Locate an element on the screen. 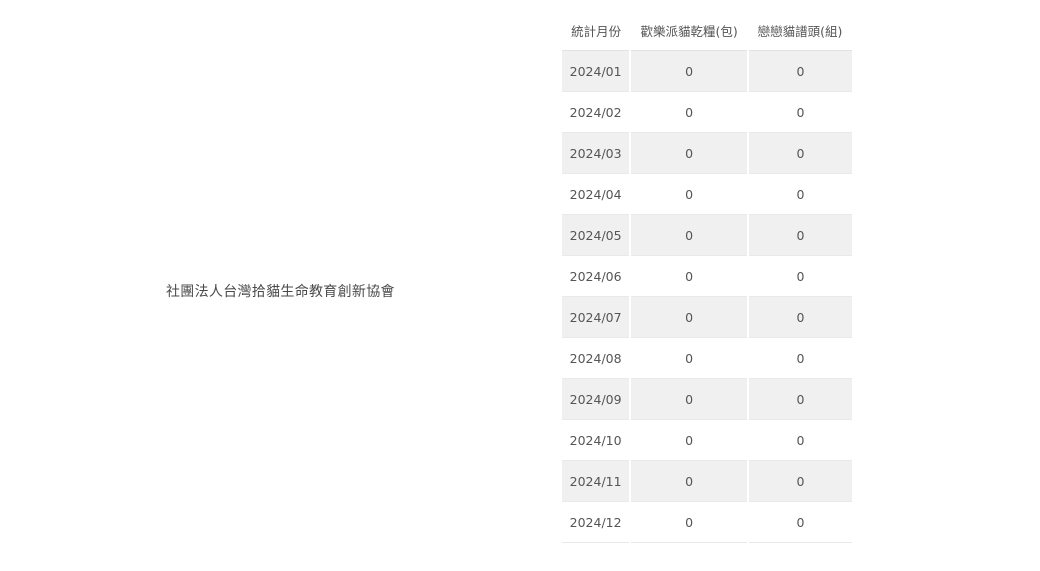  header-row: 統計月份 歡樂派貓乾糧(包) 戀戀貓譜頭(組) is located at coordinates (707, 30).